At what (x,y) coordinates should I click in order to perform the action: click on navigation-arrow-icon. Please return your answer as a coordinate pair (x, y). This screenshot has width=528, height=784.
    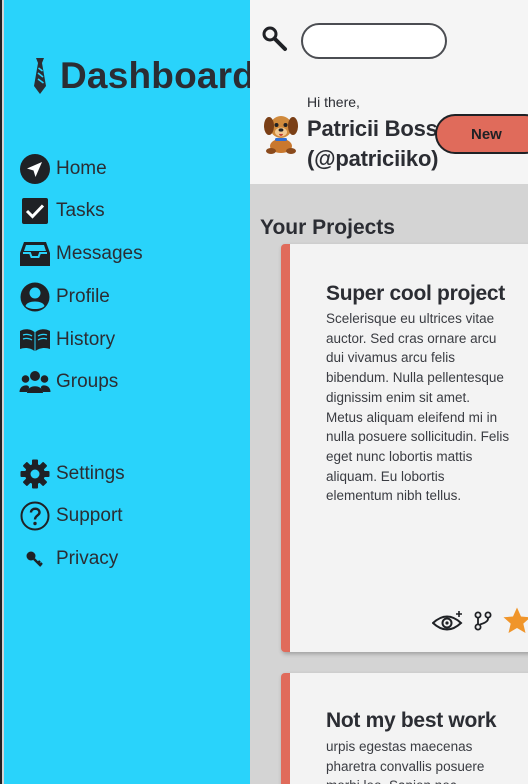
    Looking at the image, I should click on (35, 169).